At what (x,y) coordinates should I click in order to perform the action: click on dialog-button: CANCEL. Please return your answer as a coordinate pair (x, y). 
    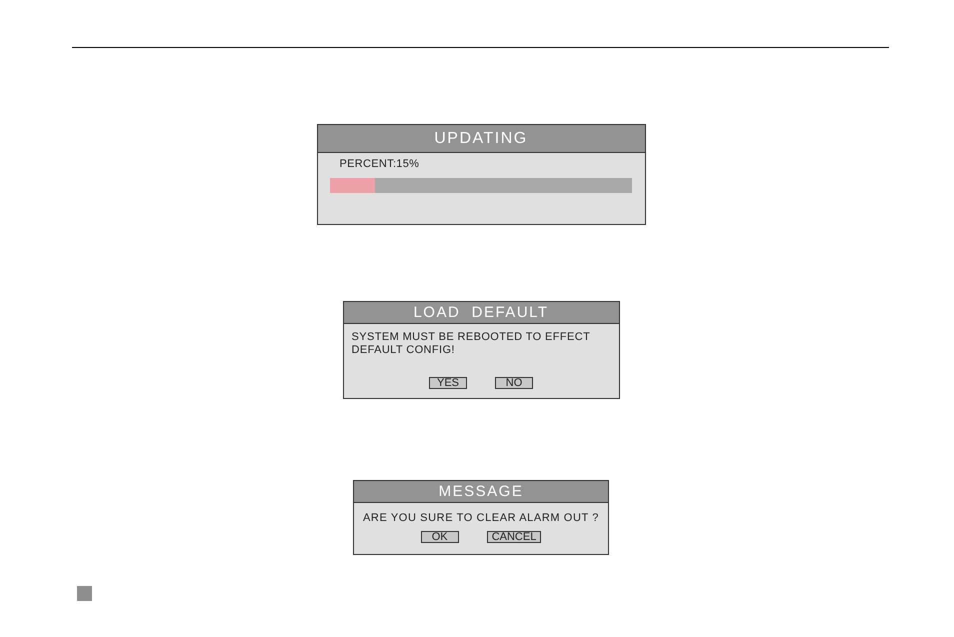
    Looking at the image, I should click on (514, 537).